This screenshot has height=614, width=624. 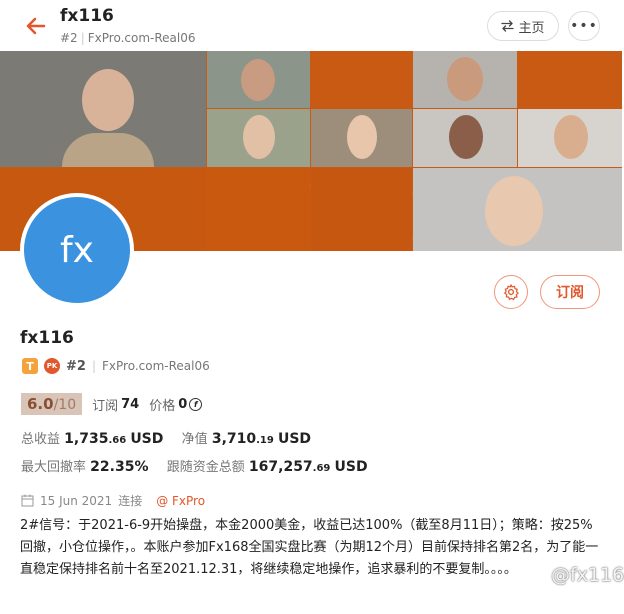 I want to click on rating-badge: 6.0/10, so click(x=52, y=404).